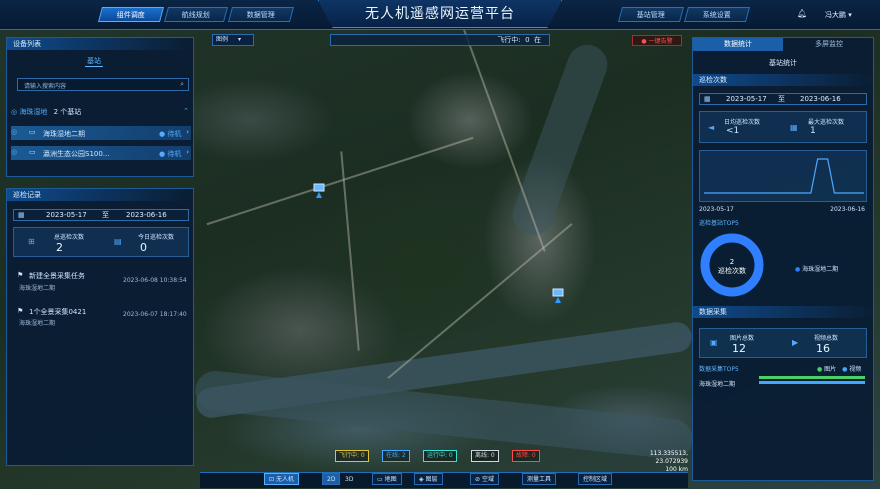 The image size is (880, 489). Describe the element at coordinates (526, 456) in the screenshot. I see `status-fault: 故障: 0` at that location.